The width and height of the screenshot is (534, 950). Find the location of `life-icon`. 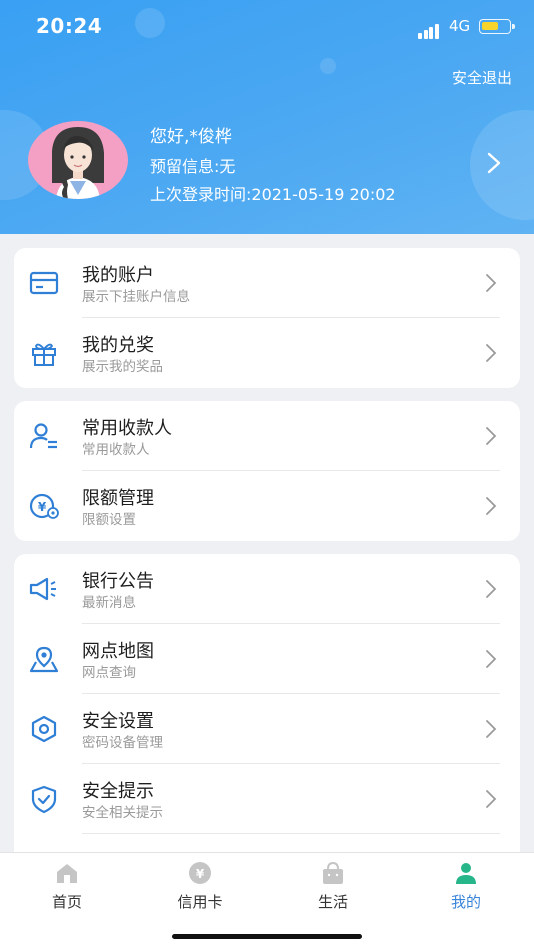

life-icon is located at coordinates (333, 872).